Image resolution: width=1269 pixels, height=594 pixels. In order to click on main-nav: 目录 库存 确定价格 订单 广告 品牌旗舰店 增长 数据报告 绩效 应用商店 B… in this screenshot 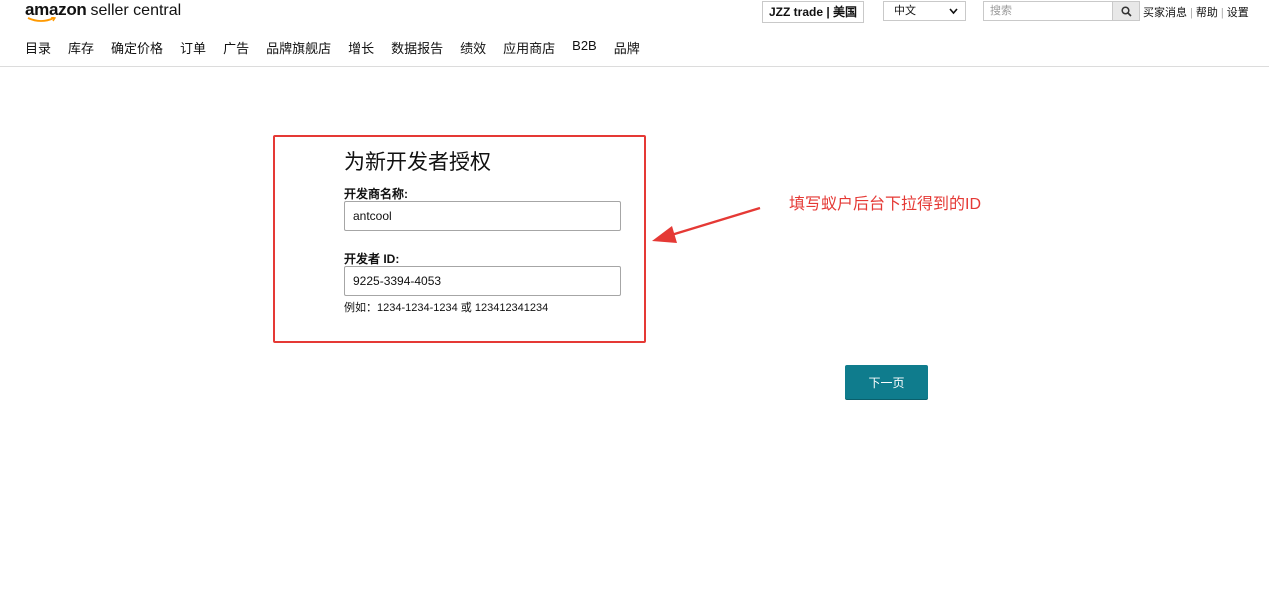, I will do `click(341, 47)`.